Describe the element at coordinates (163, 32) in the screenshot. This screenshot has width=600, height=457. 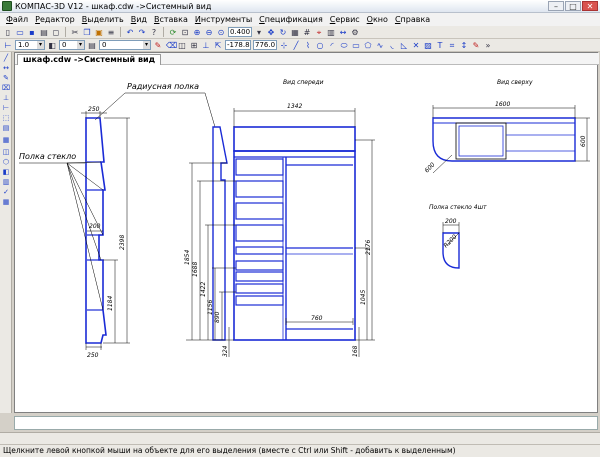
I see `separator` at that location.